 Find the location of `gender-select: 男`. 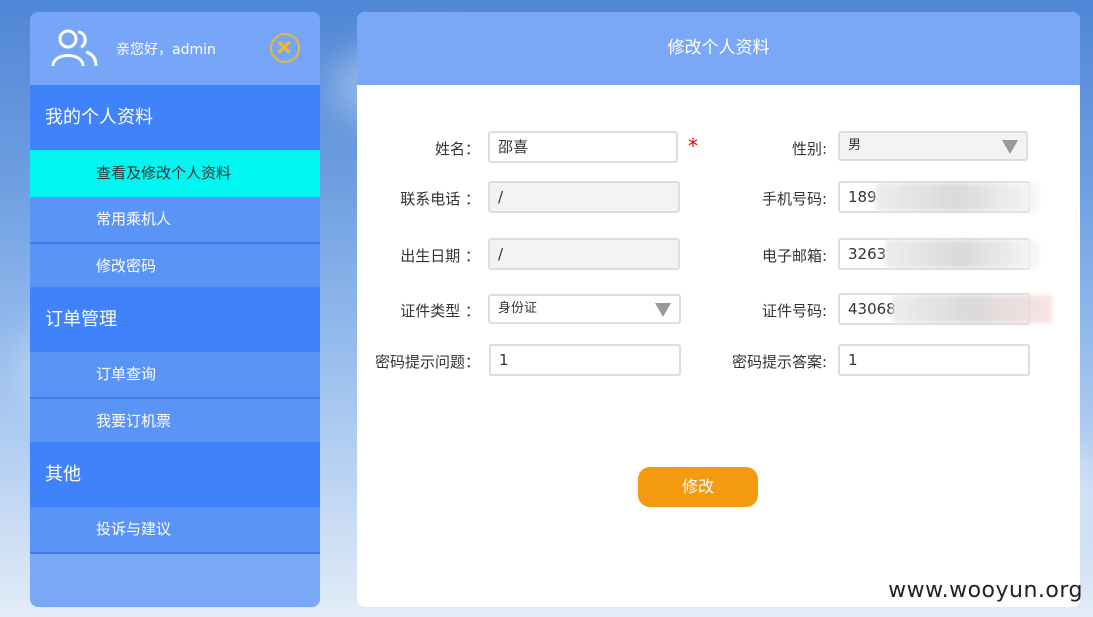

gender-select: 男 is located at coordinates (933, 146).